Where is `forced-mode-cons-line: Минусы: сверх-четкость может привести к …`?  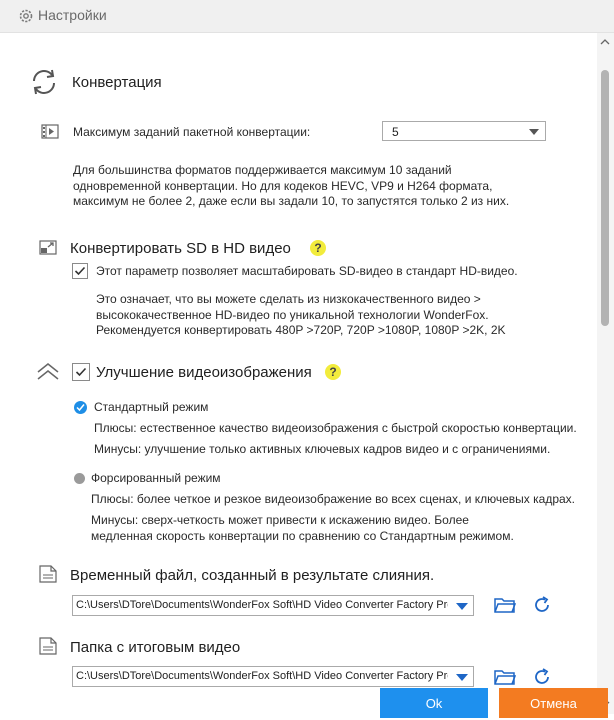 forced-mode-cons-line: Минусы: сверх-четкость может привести к … is located at coordinates (280, 520).